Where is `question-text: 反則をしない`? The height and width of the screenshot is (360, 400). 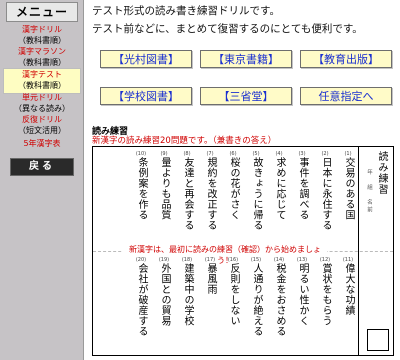 question-text: 反則をしない is located at coordinates (233, 294).